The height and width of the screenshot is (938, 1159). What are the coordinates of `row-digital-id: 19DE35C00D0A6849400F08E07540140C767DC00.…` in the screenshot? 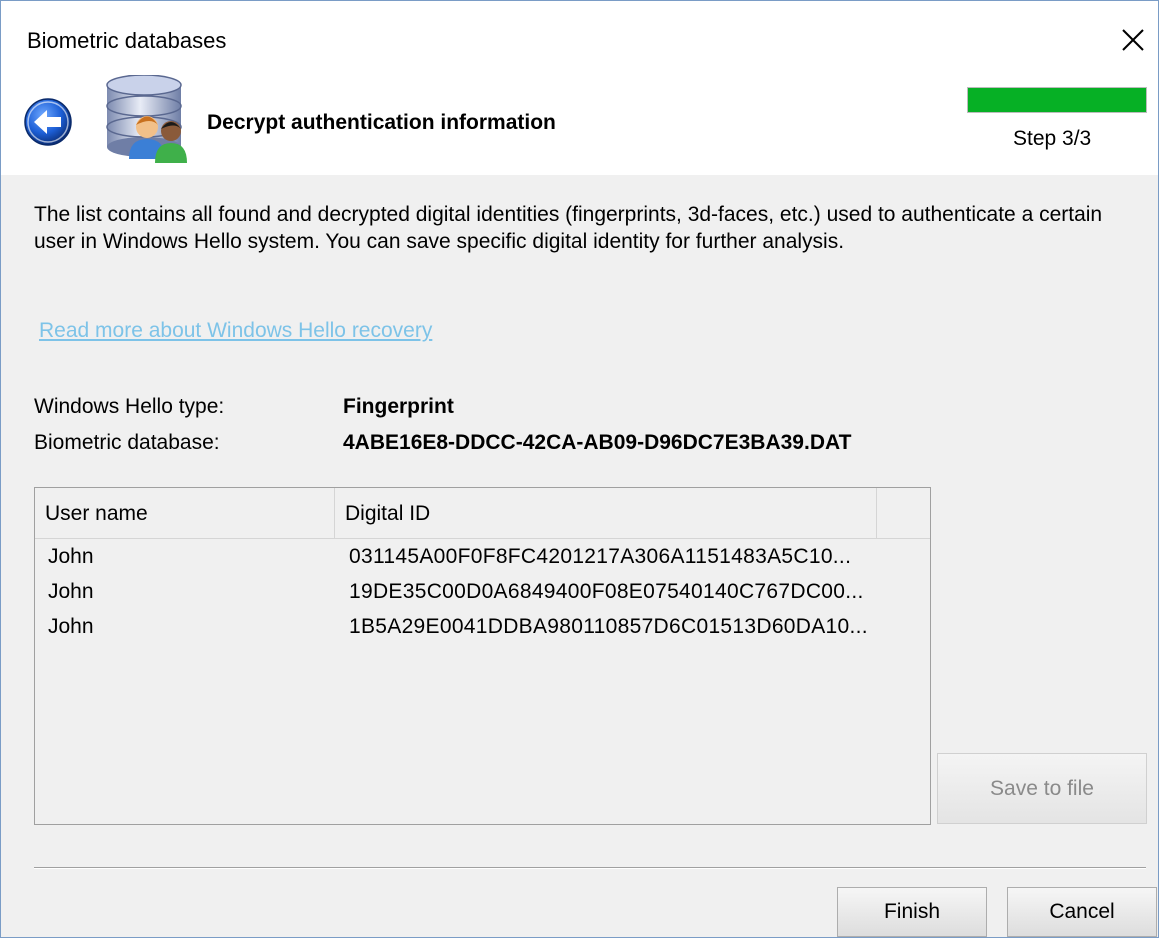 It's located at (606, 591).